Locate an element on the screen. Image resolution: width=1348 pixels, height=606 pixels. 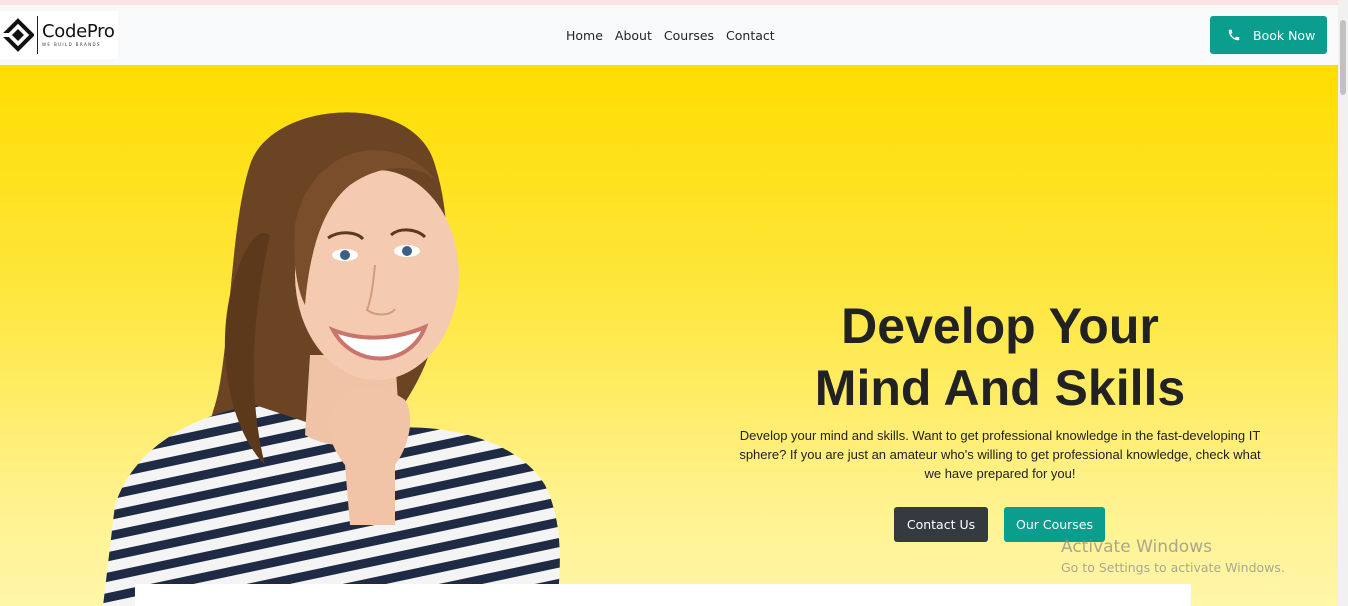
nav-link-contact: Contact is located at coordinates (750, 35).